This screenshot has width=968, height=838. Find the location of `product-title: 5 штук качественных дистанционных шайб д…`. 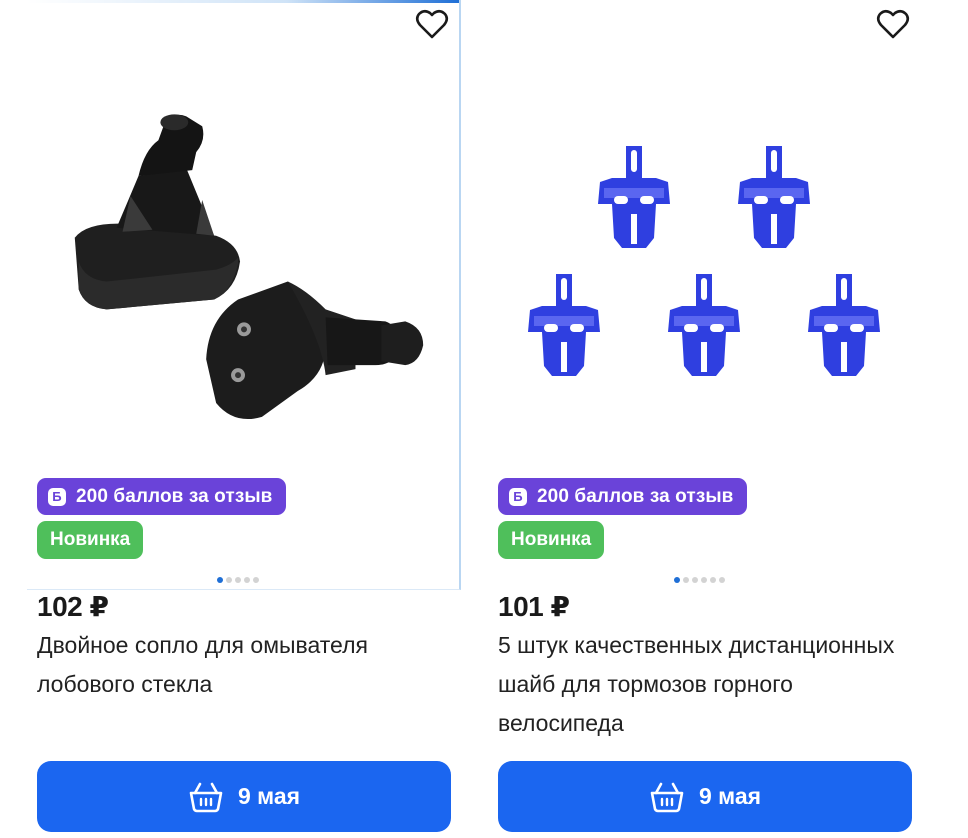

product-title: 5 штук качественных дистанционных шайб д… is located at coordinates (700, 684).